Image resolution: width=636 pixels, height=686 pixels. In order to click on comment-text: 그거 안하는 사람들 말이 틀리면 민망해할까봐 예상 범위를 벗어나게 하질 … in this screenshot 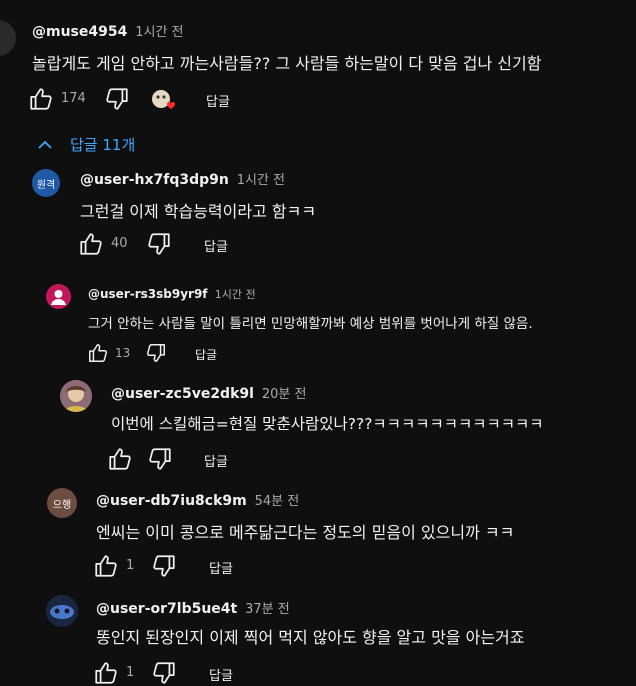, I will do `click(310, 324)`.